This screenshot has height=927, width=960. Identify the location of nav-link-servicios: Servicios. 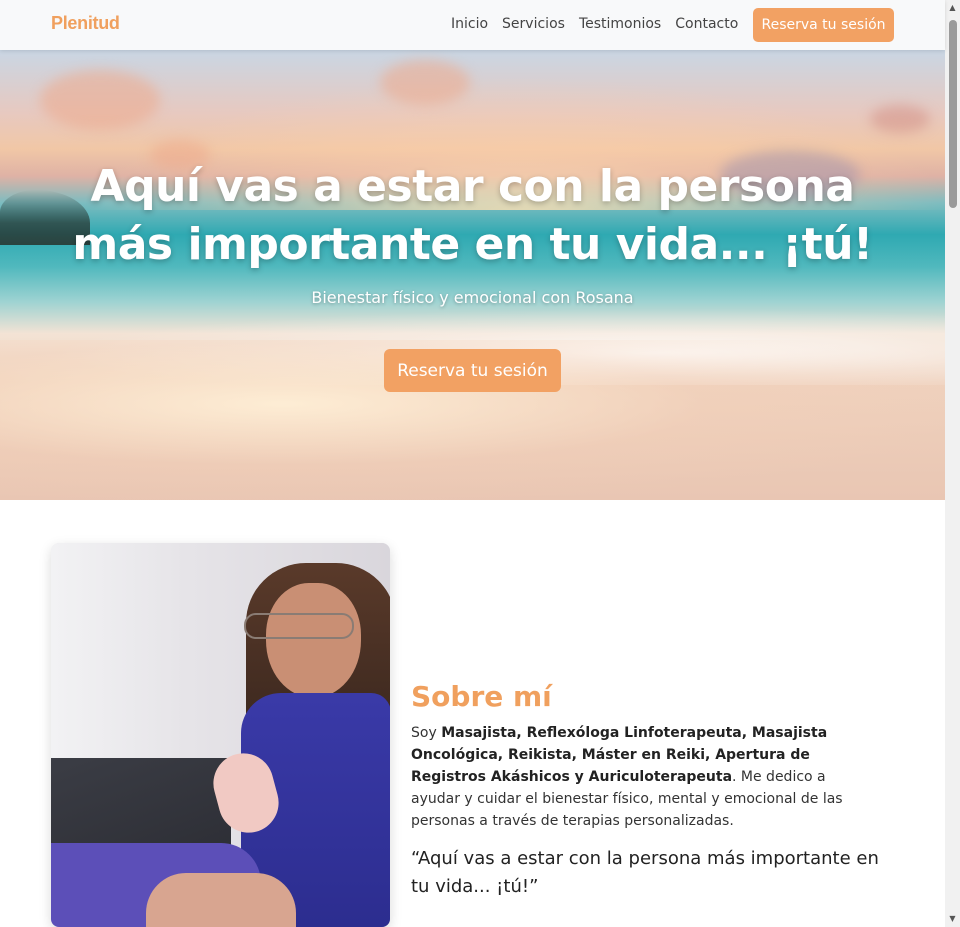
(533, 24).